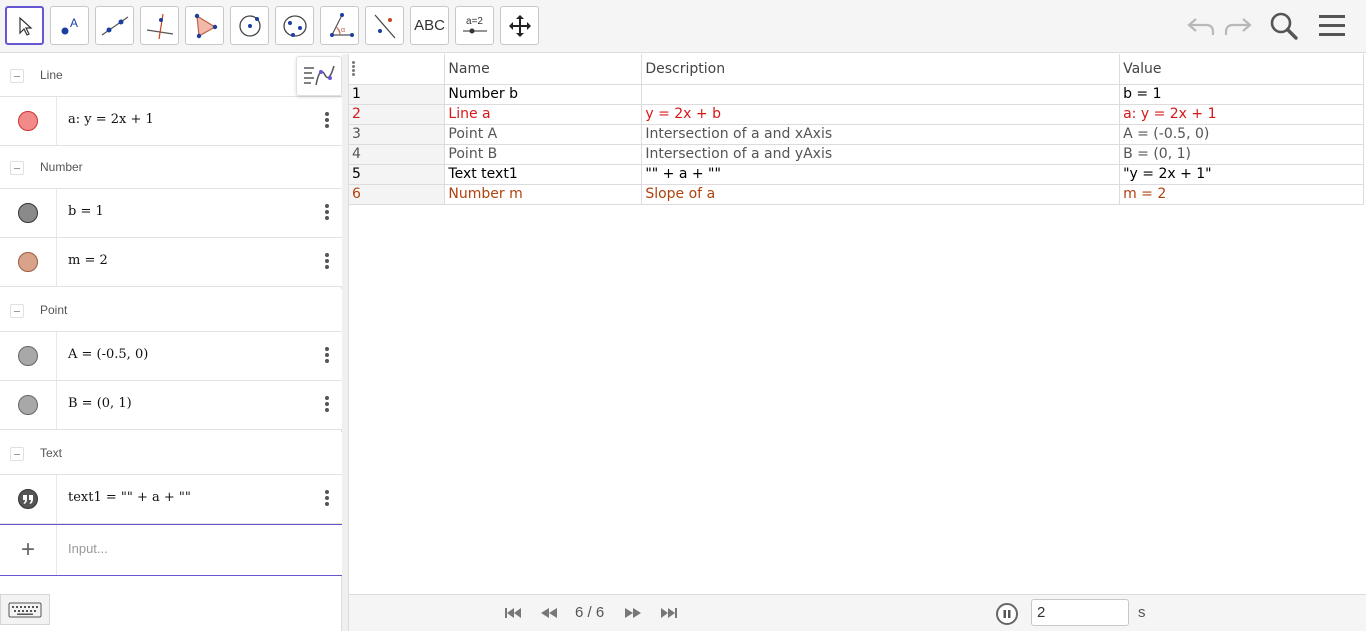  What do you see at coordinates (543, 69) in the screenshot?
I see `header-name: Name` at bounding box center [543, 69].